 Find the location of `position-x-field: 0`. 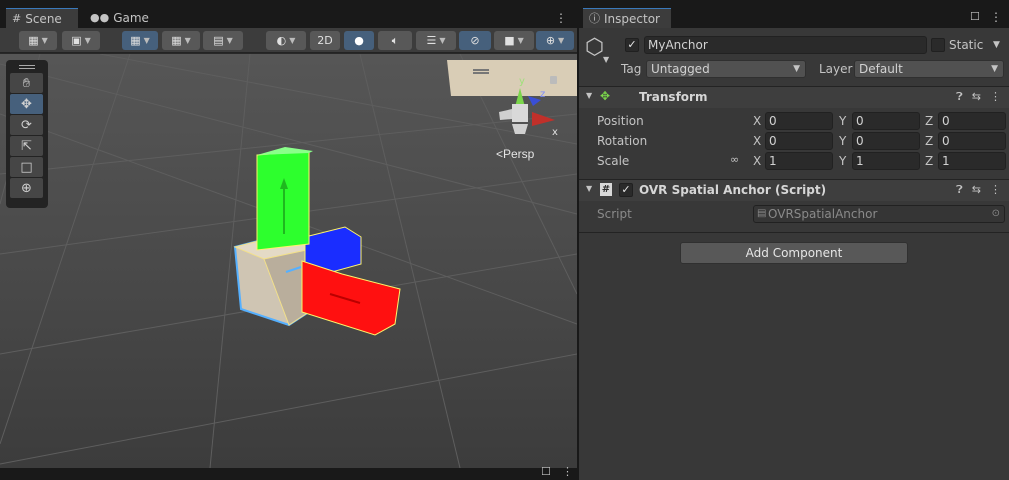

position-x-field: 0 is located at coordinates (799, 121).